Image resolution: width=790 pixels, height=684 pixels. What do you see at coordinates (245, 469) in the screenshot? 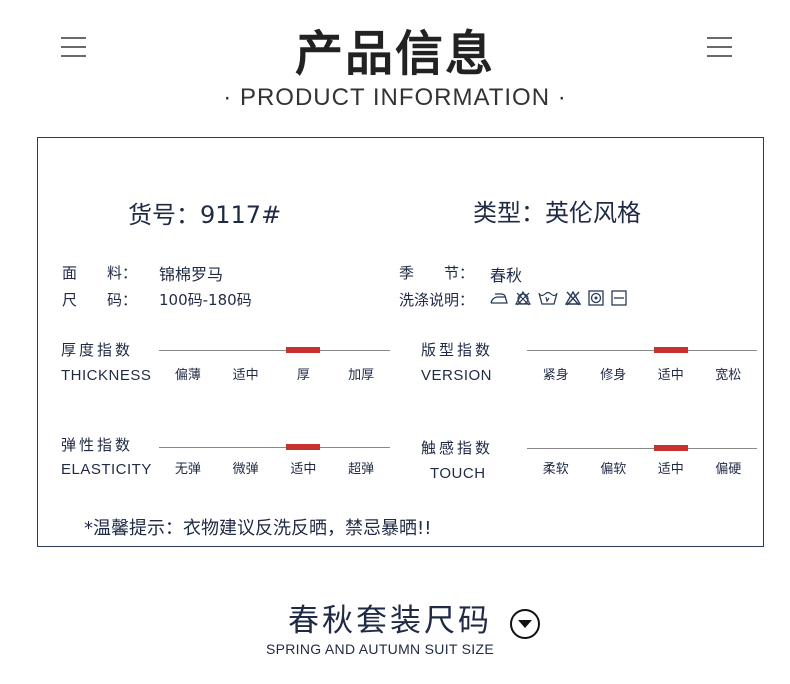
I see `elasticity-tick: 微弹` at bounding box center [245, 469].